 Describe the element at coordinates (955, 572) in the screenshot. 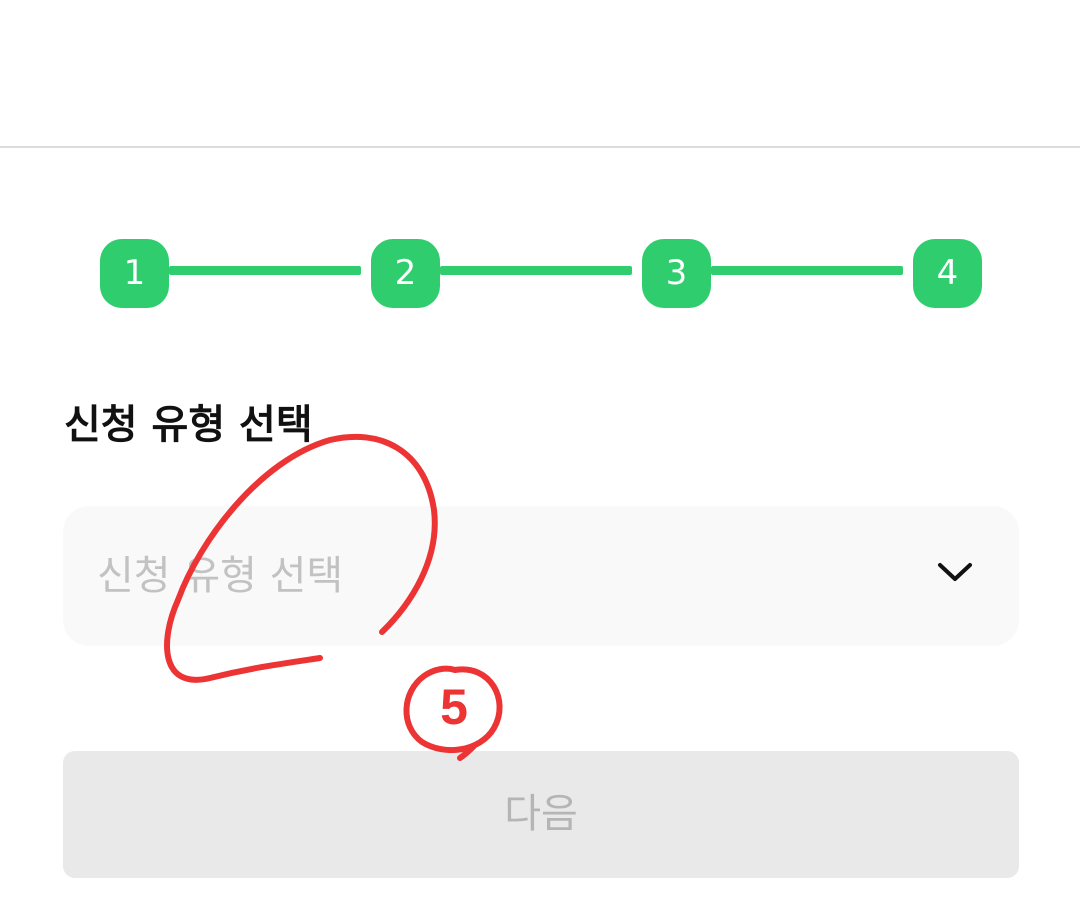

I see `chevron-down-icon` at that location.